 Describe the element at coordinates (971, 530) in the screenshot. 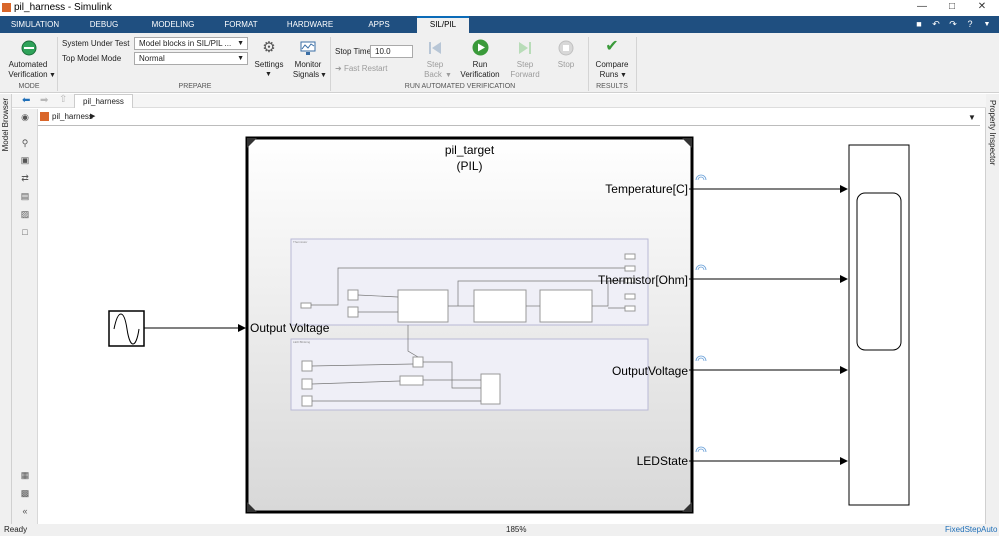

I see `solver-link: FixedStepAuto` at that location.